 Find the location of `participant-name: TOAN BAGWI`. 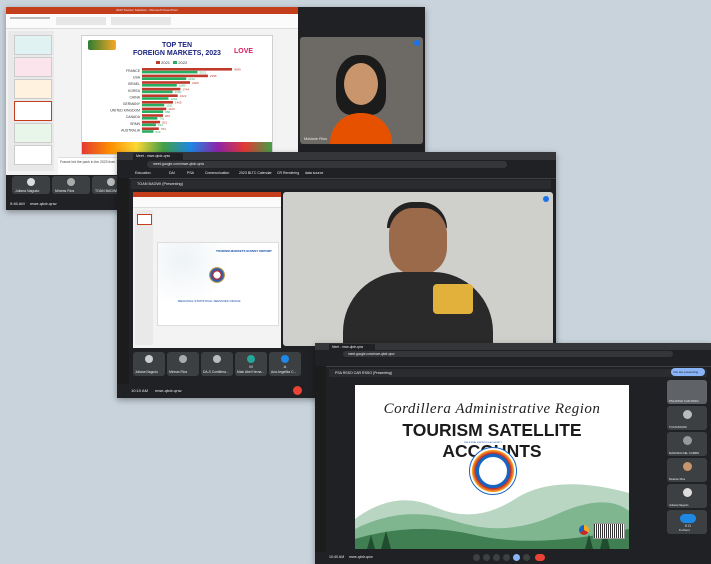

participant-name: TOAN BAGWI is located at coordinates (106, 191).